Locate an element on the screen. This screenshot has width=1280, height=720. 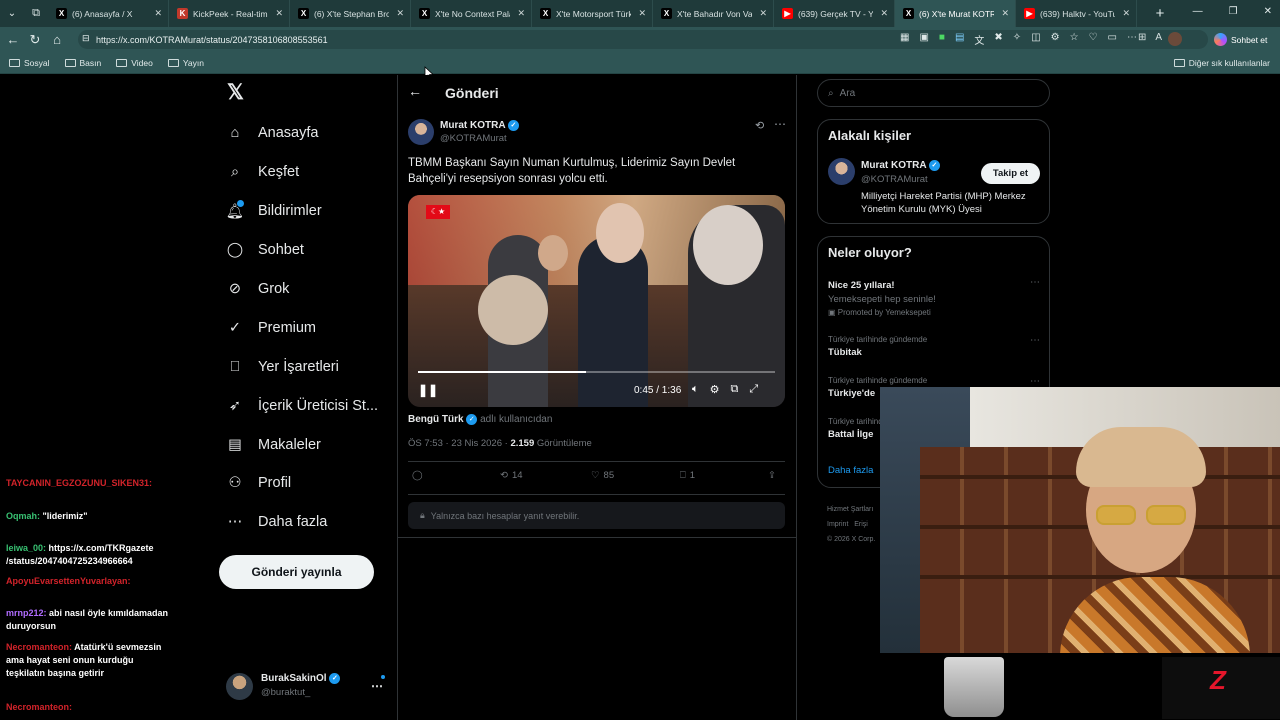
sidebar-item: ⚇ Profil is located at coordinates (259, 483).